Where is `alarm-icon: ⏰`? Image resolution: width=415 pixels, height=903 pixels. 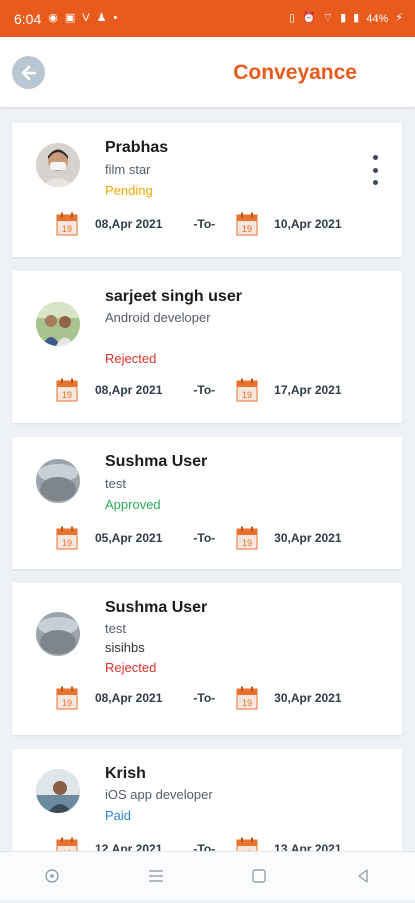
alarm-icon: ⏰ is located at coordinates (309, 18).